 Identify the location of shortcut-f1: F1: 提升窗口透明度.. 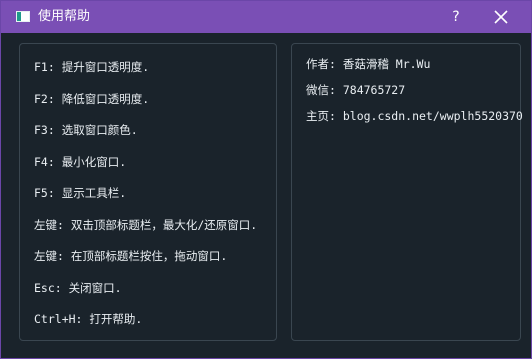
(92, 67).